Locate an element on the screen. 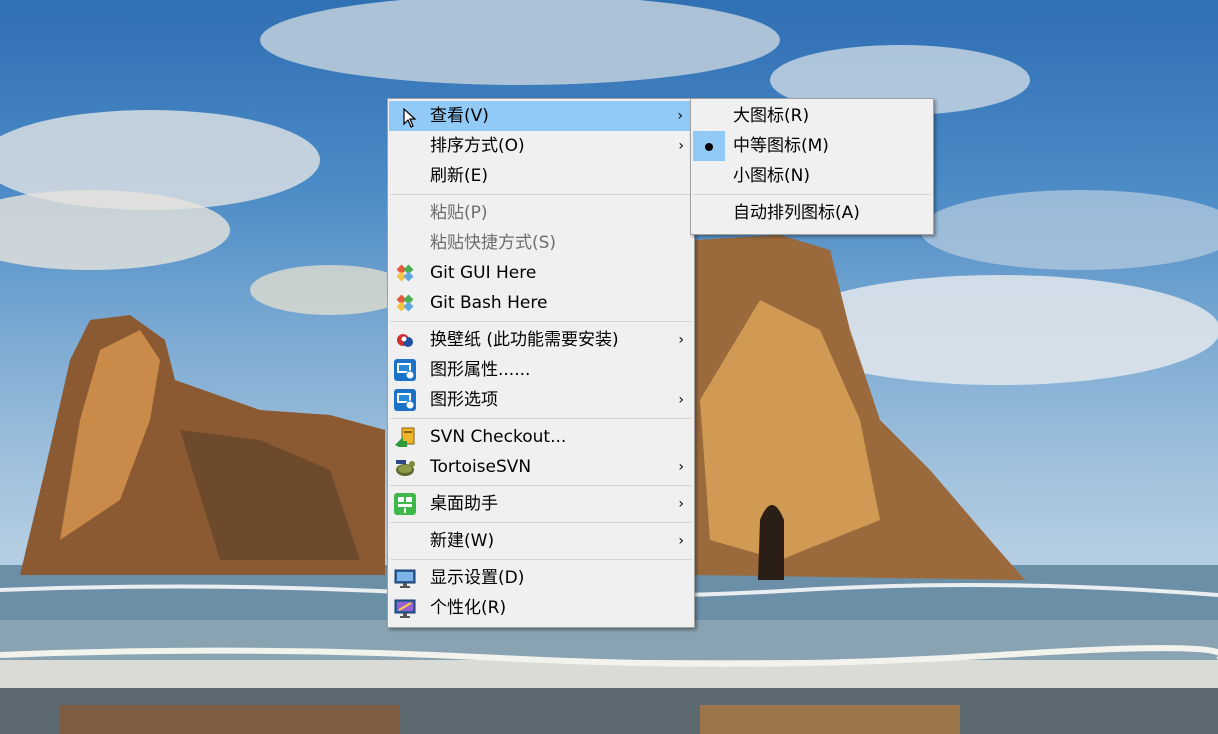 This screenshot has width=1218, height=734. radio-dot-icon is located at coordinates (709, 147).